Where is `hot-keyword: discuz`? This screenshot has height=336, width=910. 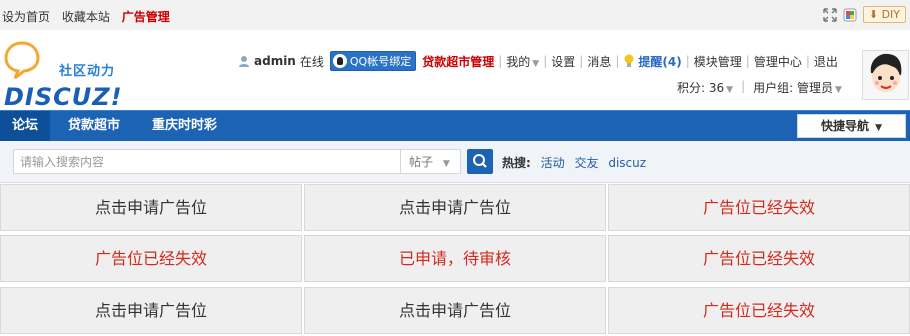
hot-keyword: discuz is located at coordinates (627, 163).